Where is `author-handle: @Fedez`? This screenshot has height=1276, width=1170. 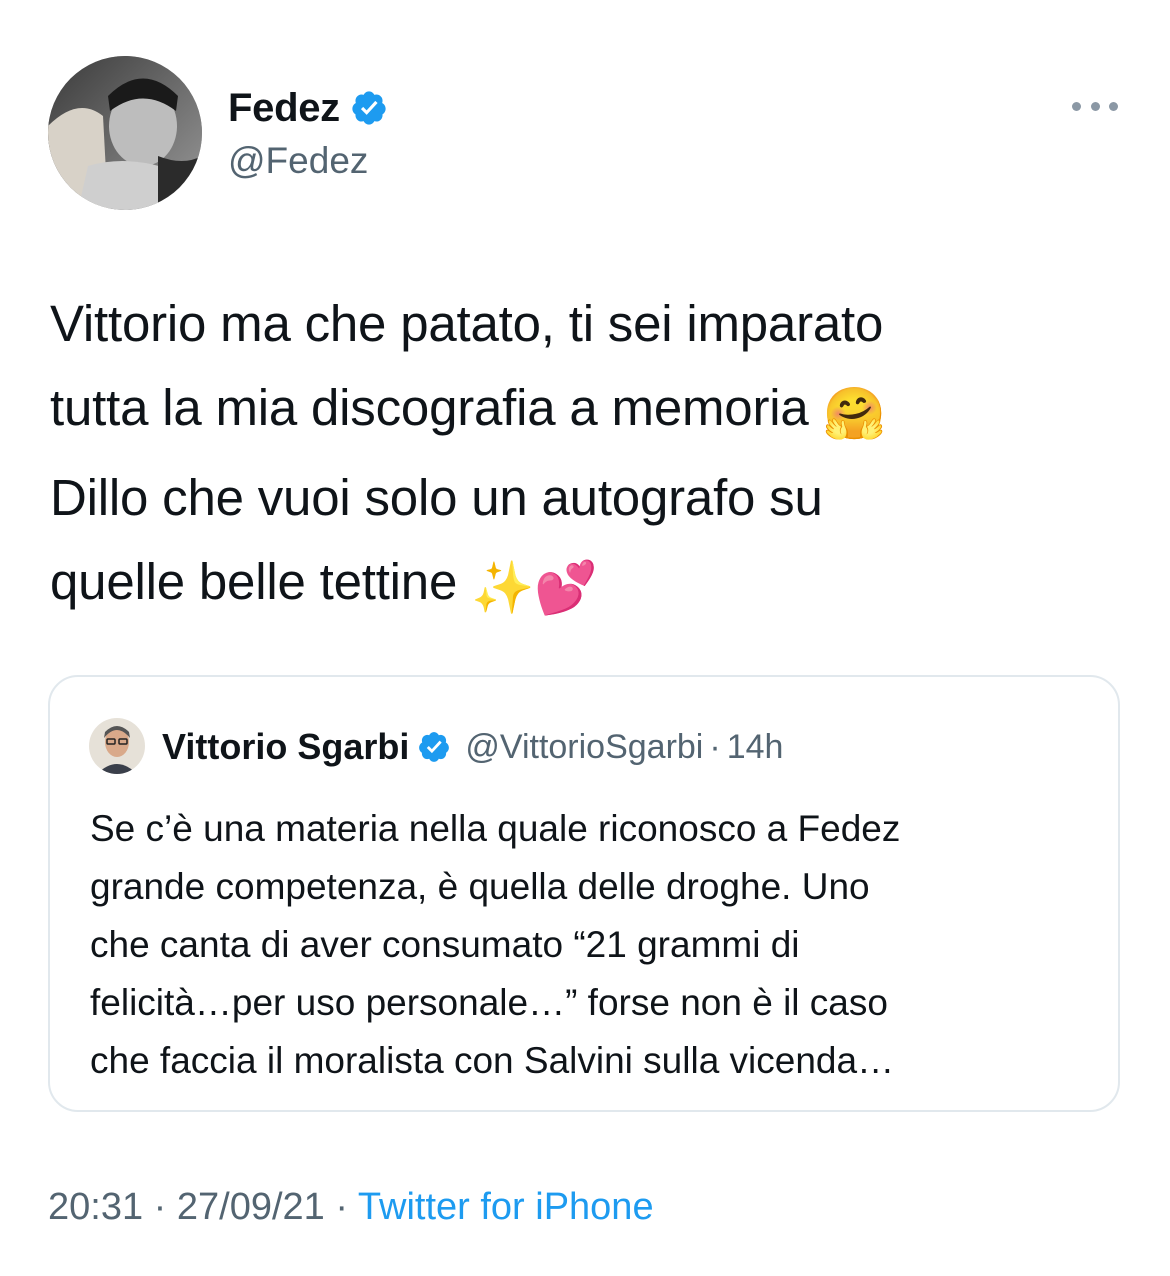
author-handle: @Fedez is located at coordinates (298, 161).